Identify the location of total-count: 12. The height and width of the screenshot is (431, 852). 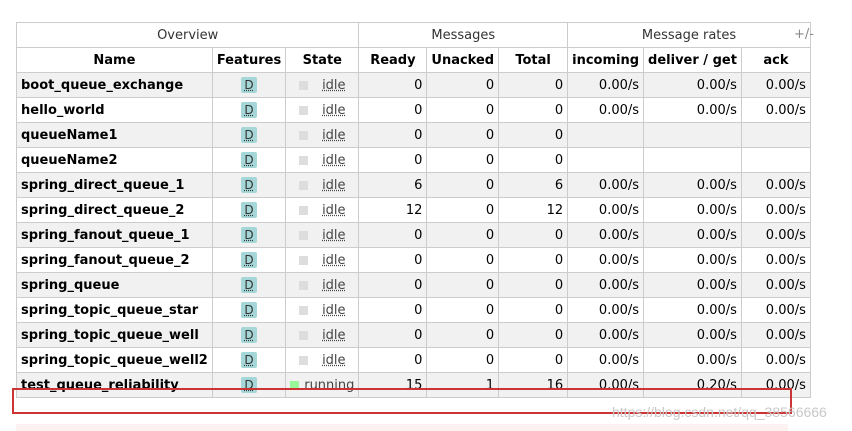
(533, 210).